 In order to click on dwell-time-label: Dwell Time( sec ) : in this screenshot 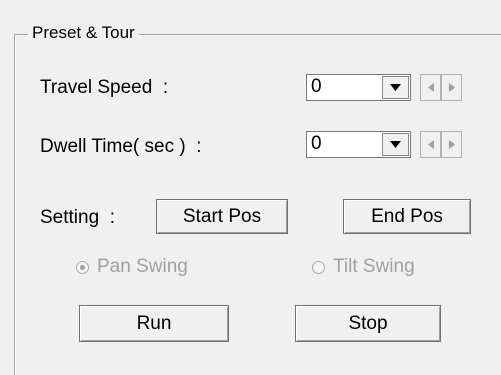, I will do `click(121, 146)`.